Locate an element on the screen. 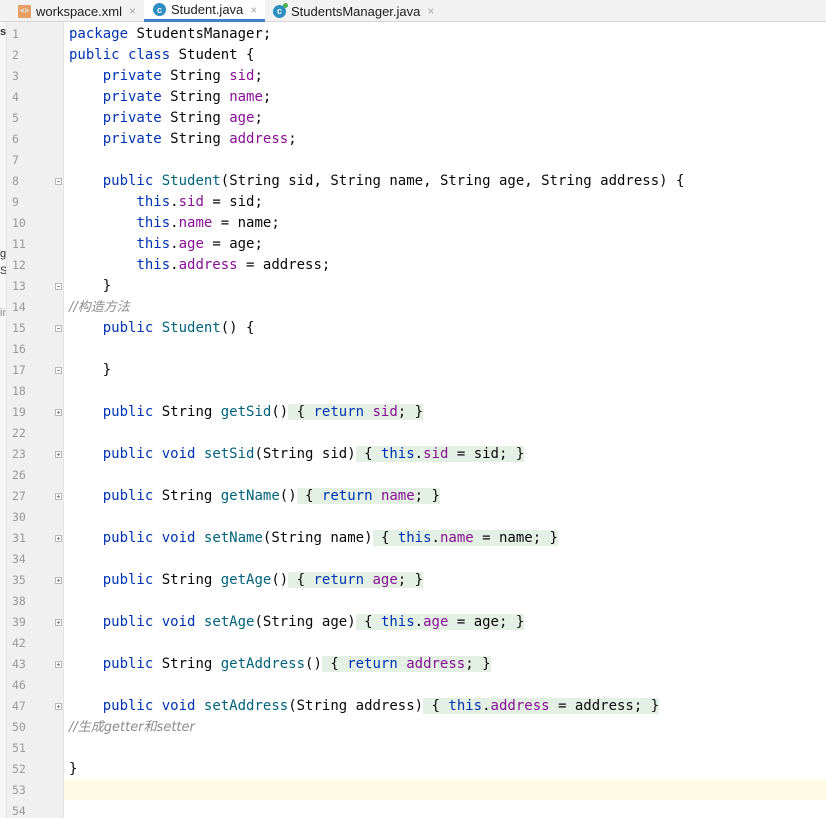 This screenshot has height=818, width=826. code-comment: //生成getter和setter is located at coordinates (132, 727).